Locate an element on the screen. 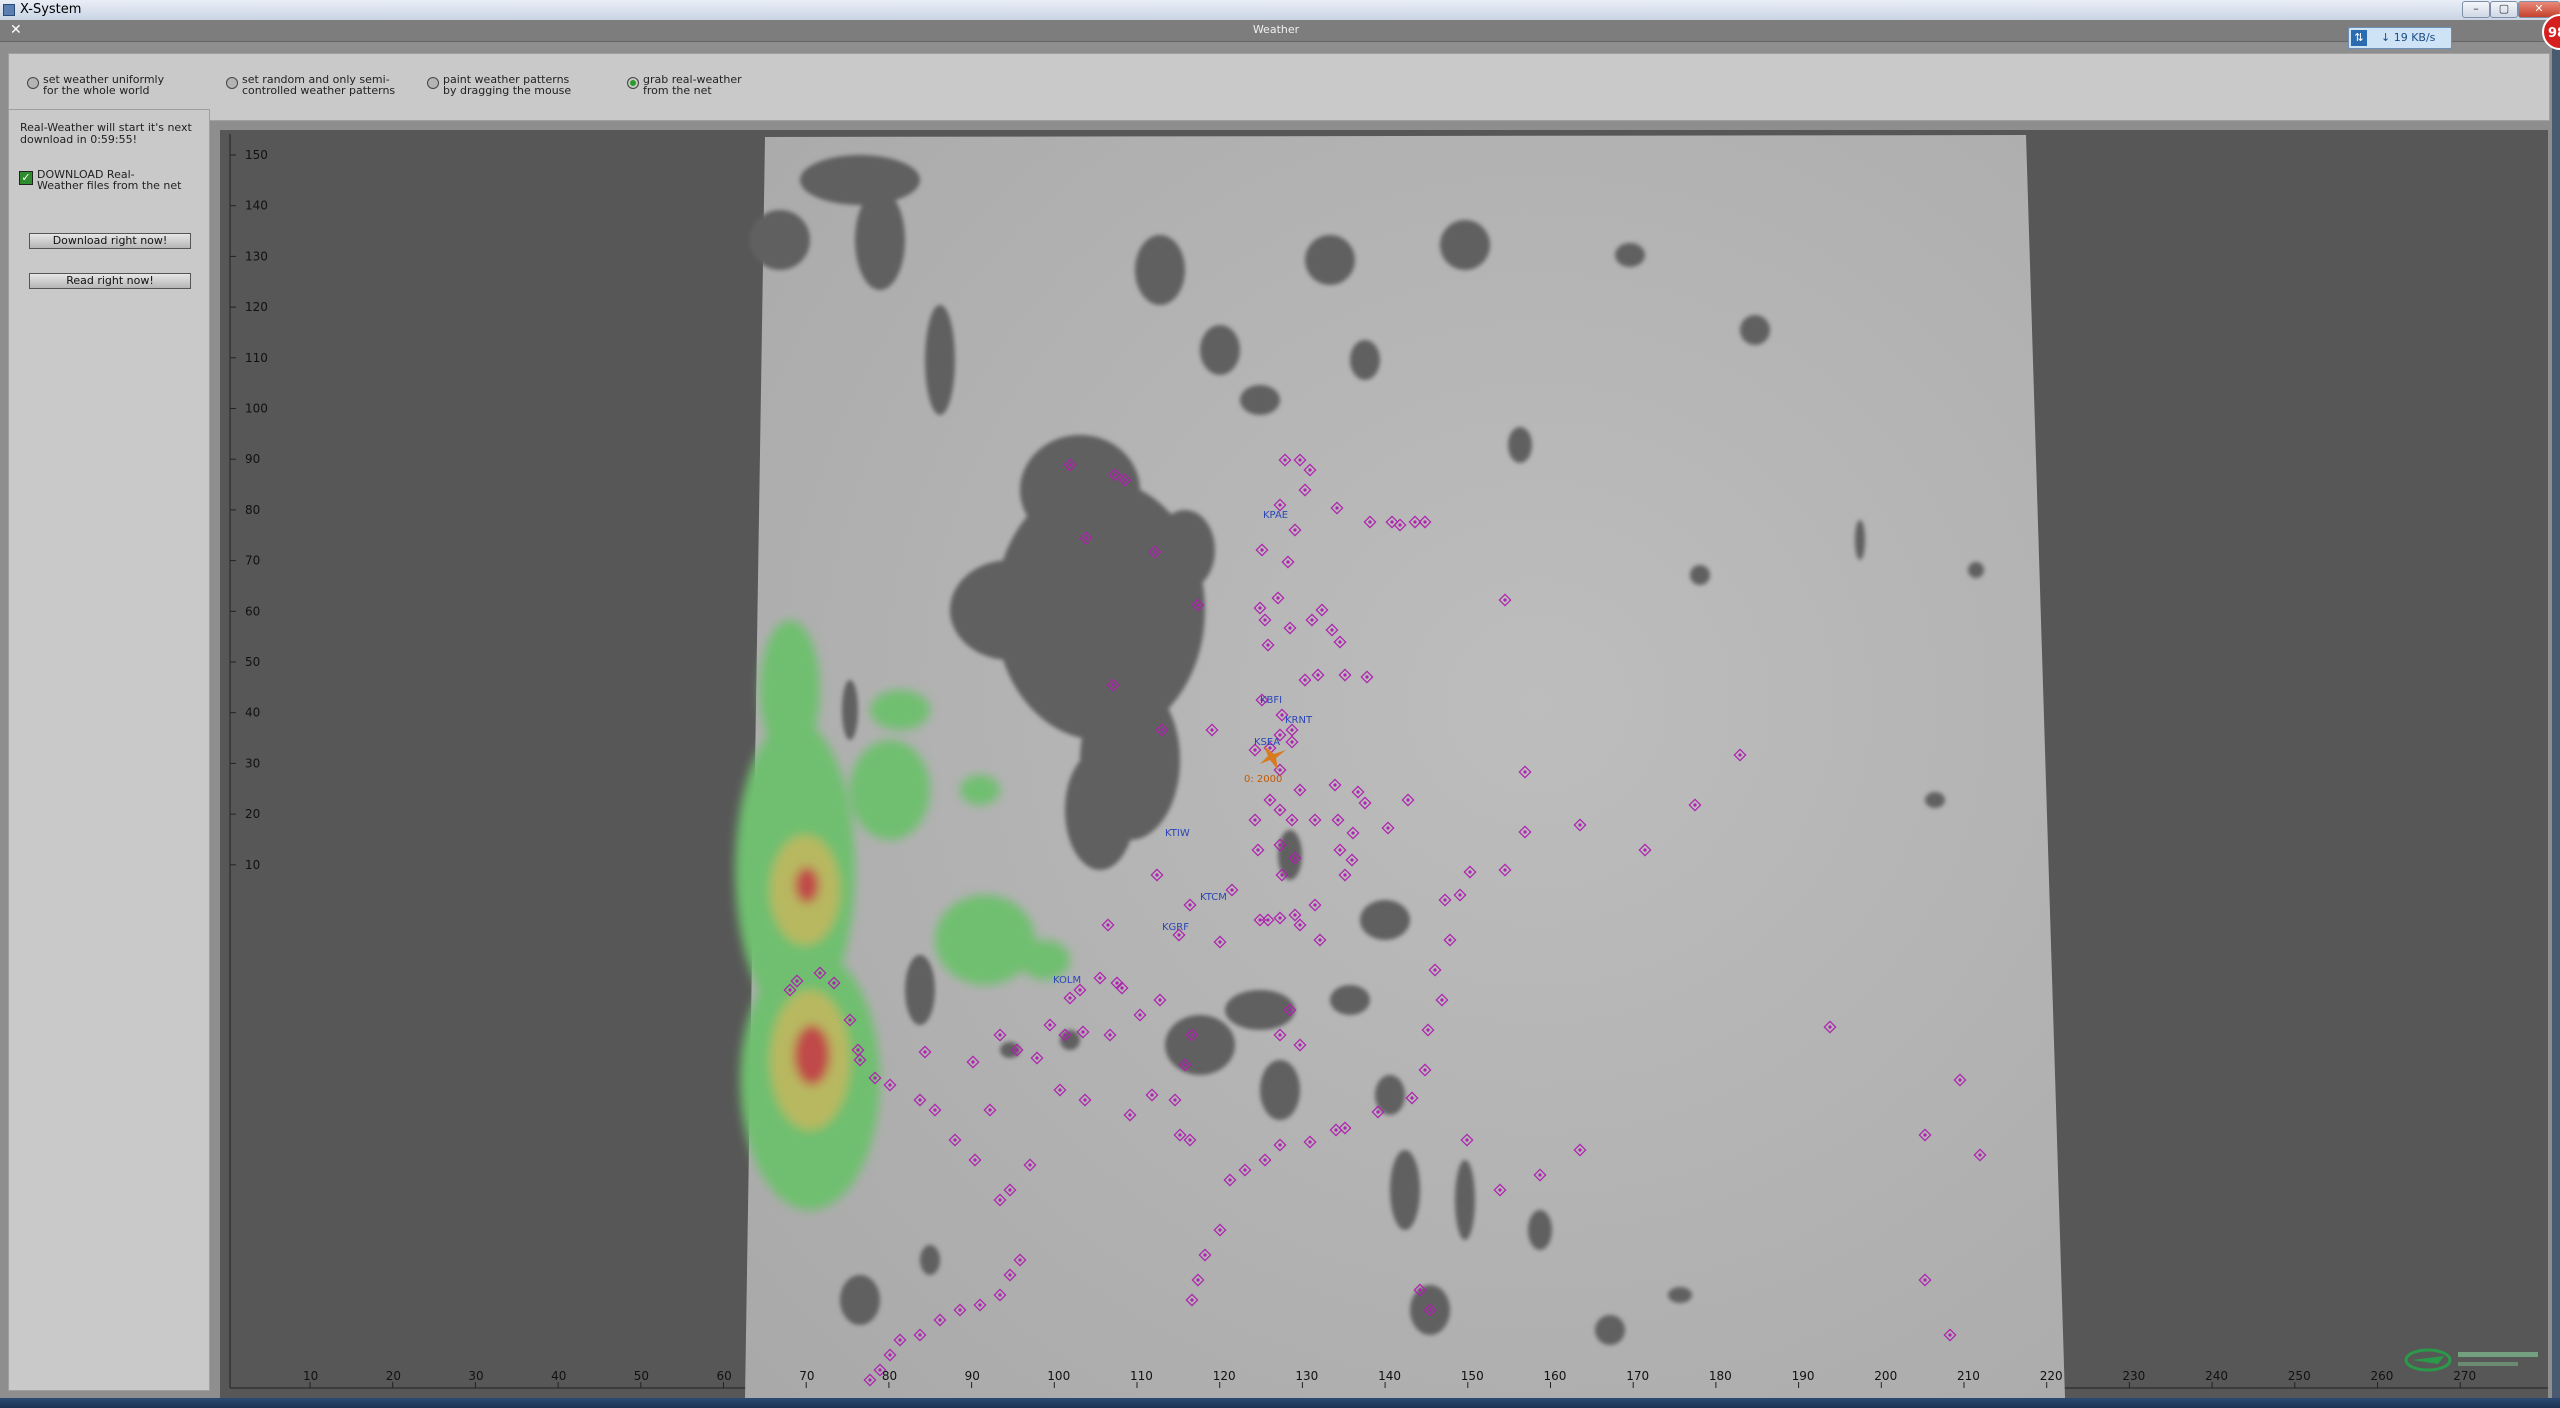 Image resolution: width=2560 pixels, height=1408 pixels. mode-real-weather: grab real-weather from the net is located at coordinates (684, 85).